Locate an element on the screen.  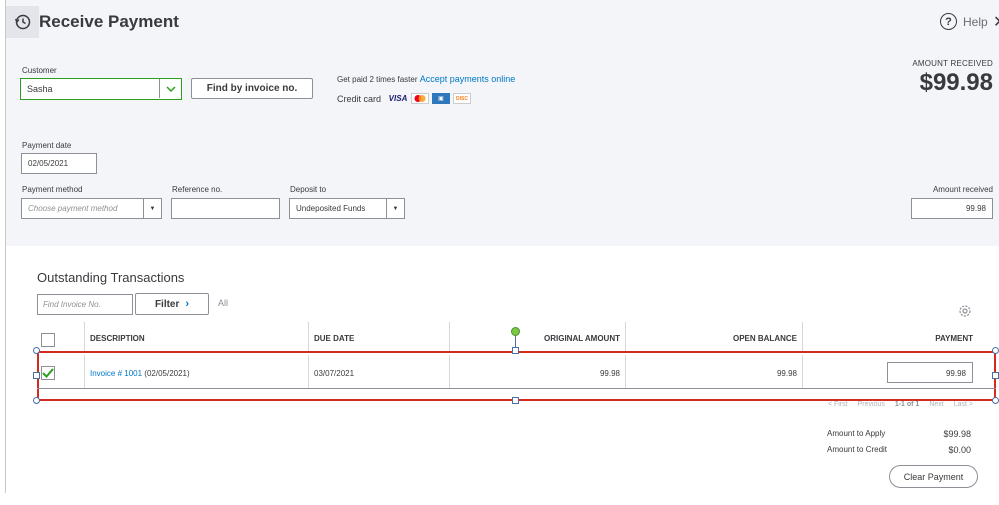
credit-card-row: Credit card VISA ▣ DISC is located at coordinates (404, 98).